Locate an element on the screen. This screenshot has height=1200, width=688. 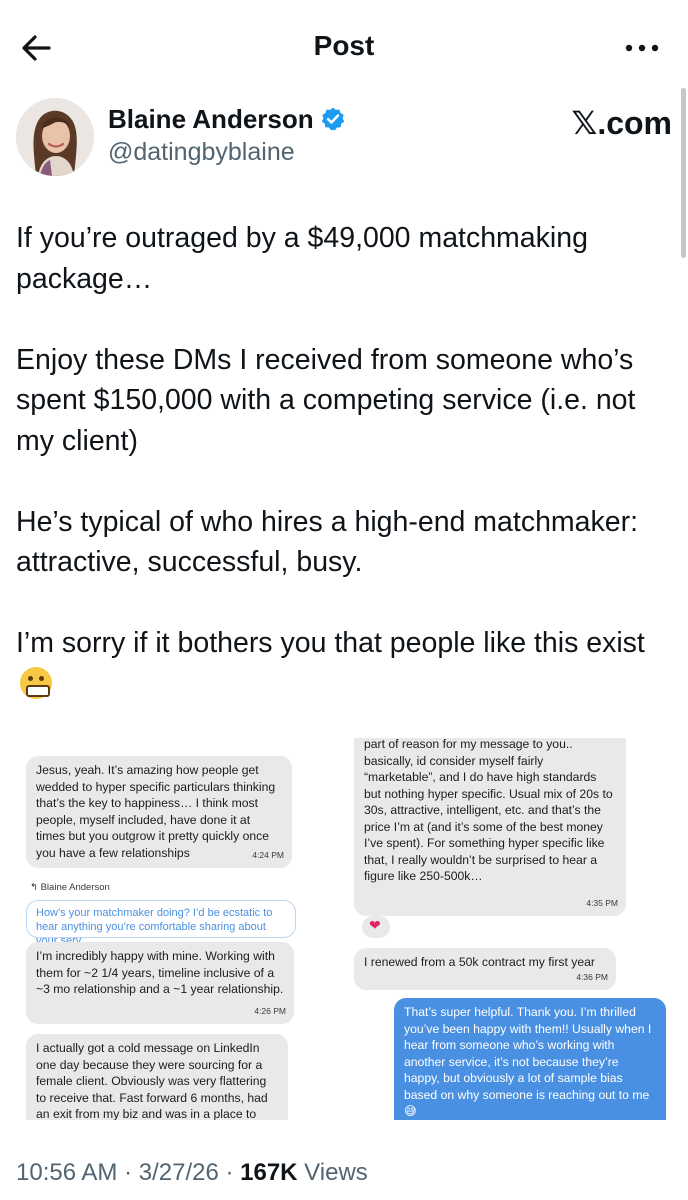
post-time: 10:56 AM is located at coordinates (67, 1172).